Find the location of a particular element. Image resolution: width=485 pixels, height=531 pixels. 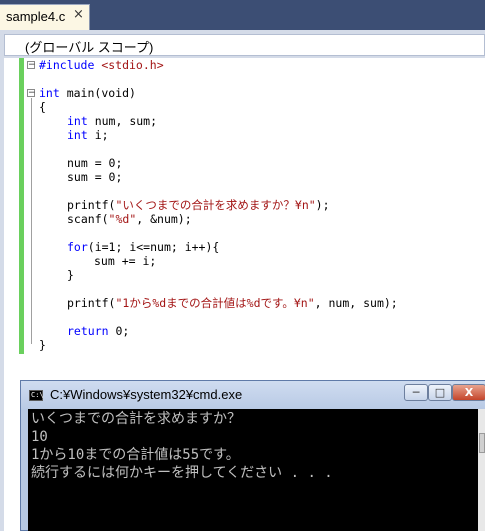

fold-toggle-main-icon: − is located at coordinates (31, 93).